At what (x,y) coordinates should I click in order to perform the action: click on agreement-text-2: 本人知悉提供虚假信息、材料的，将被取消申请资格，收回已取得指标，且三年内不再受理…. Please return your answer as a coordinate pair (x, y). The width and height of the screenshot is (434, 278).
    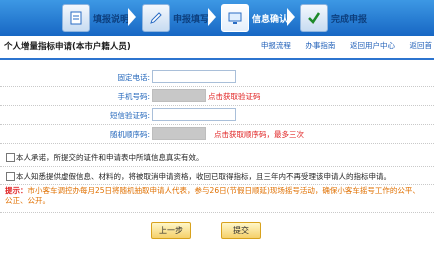
    Looking at the image, I should click on (203, 176).